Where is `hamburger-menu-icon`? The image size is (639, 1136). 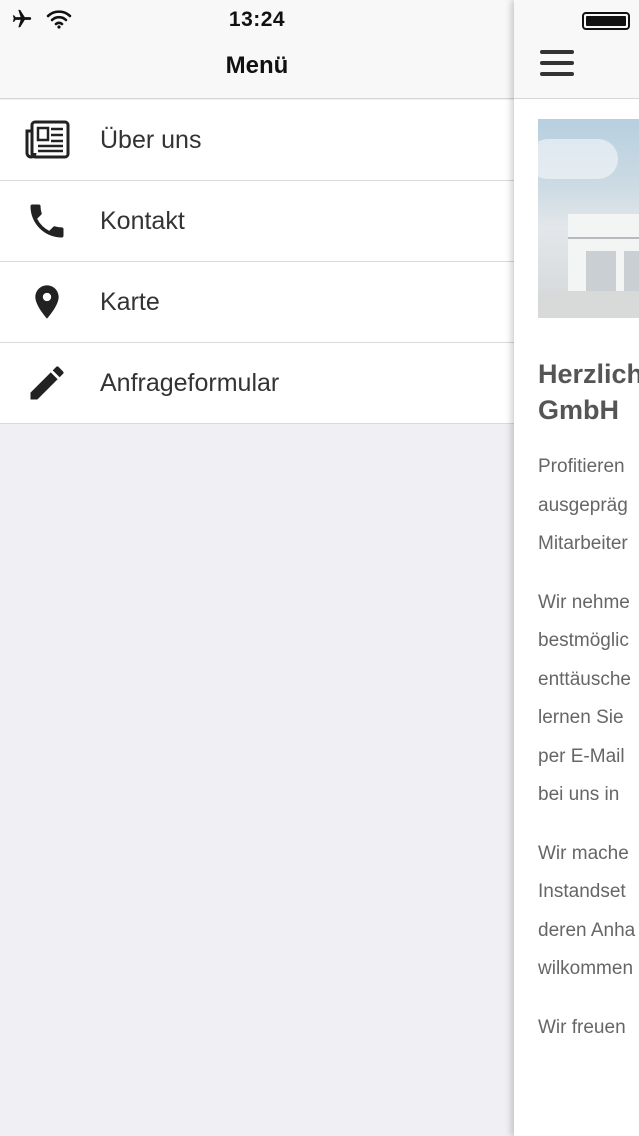 hamburger-menu-icon is located at coordinates (557, 63).